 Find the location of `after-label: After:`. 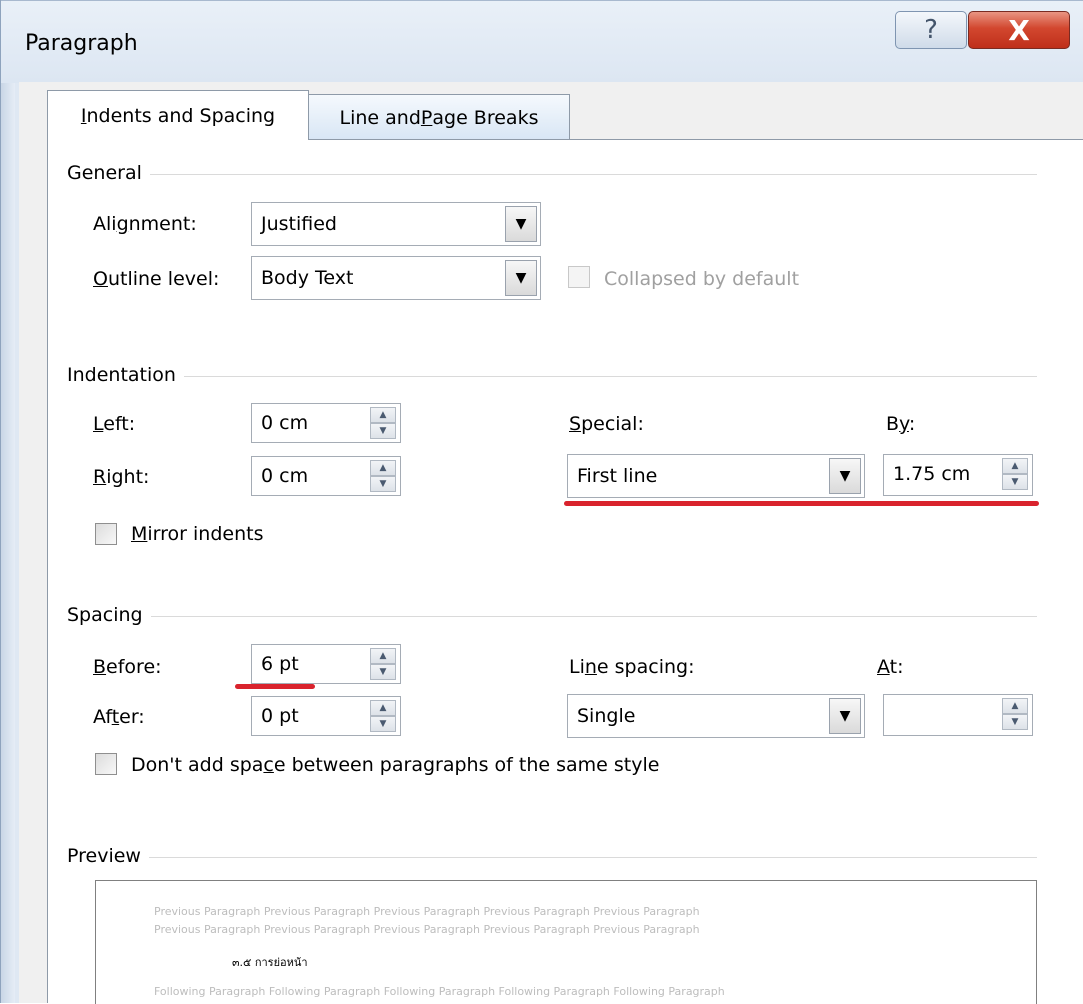

after-label: After: is located at coordinates (119, 717).